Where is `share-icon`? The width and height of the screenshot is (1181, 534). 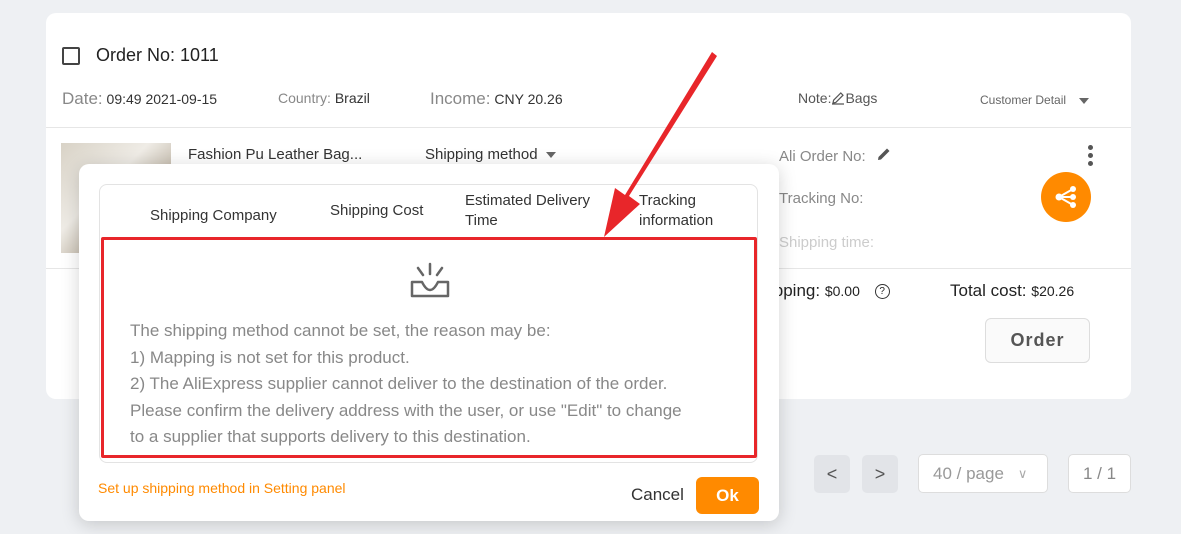
share-icon is located at coordinates (1065, 197).